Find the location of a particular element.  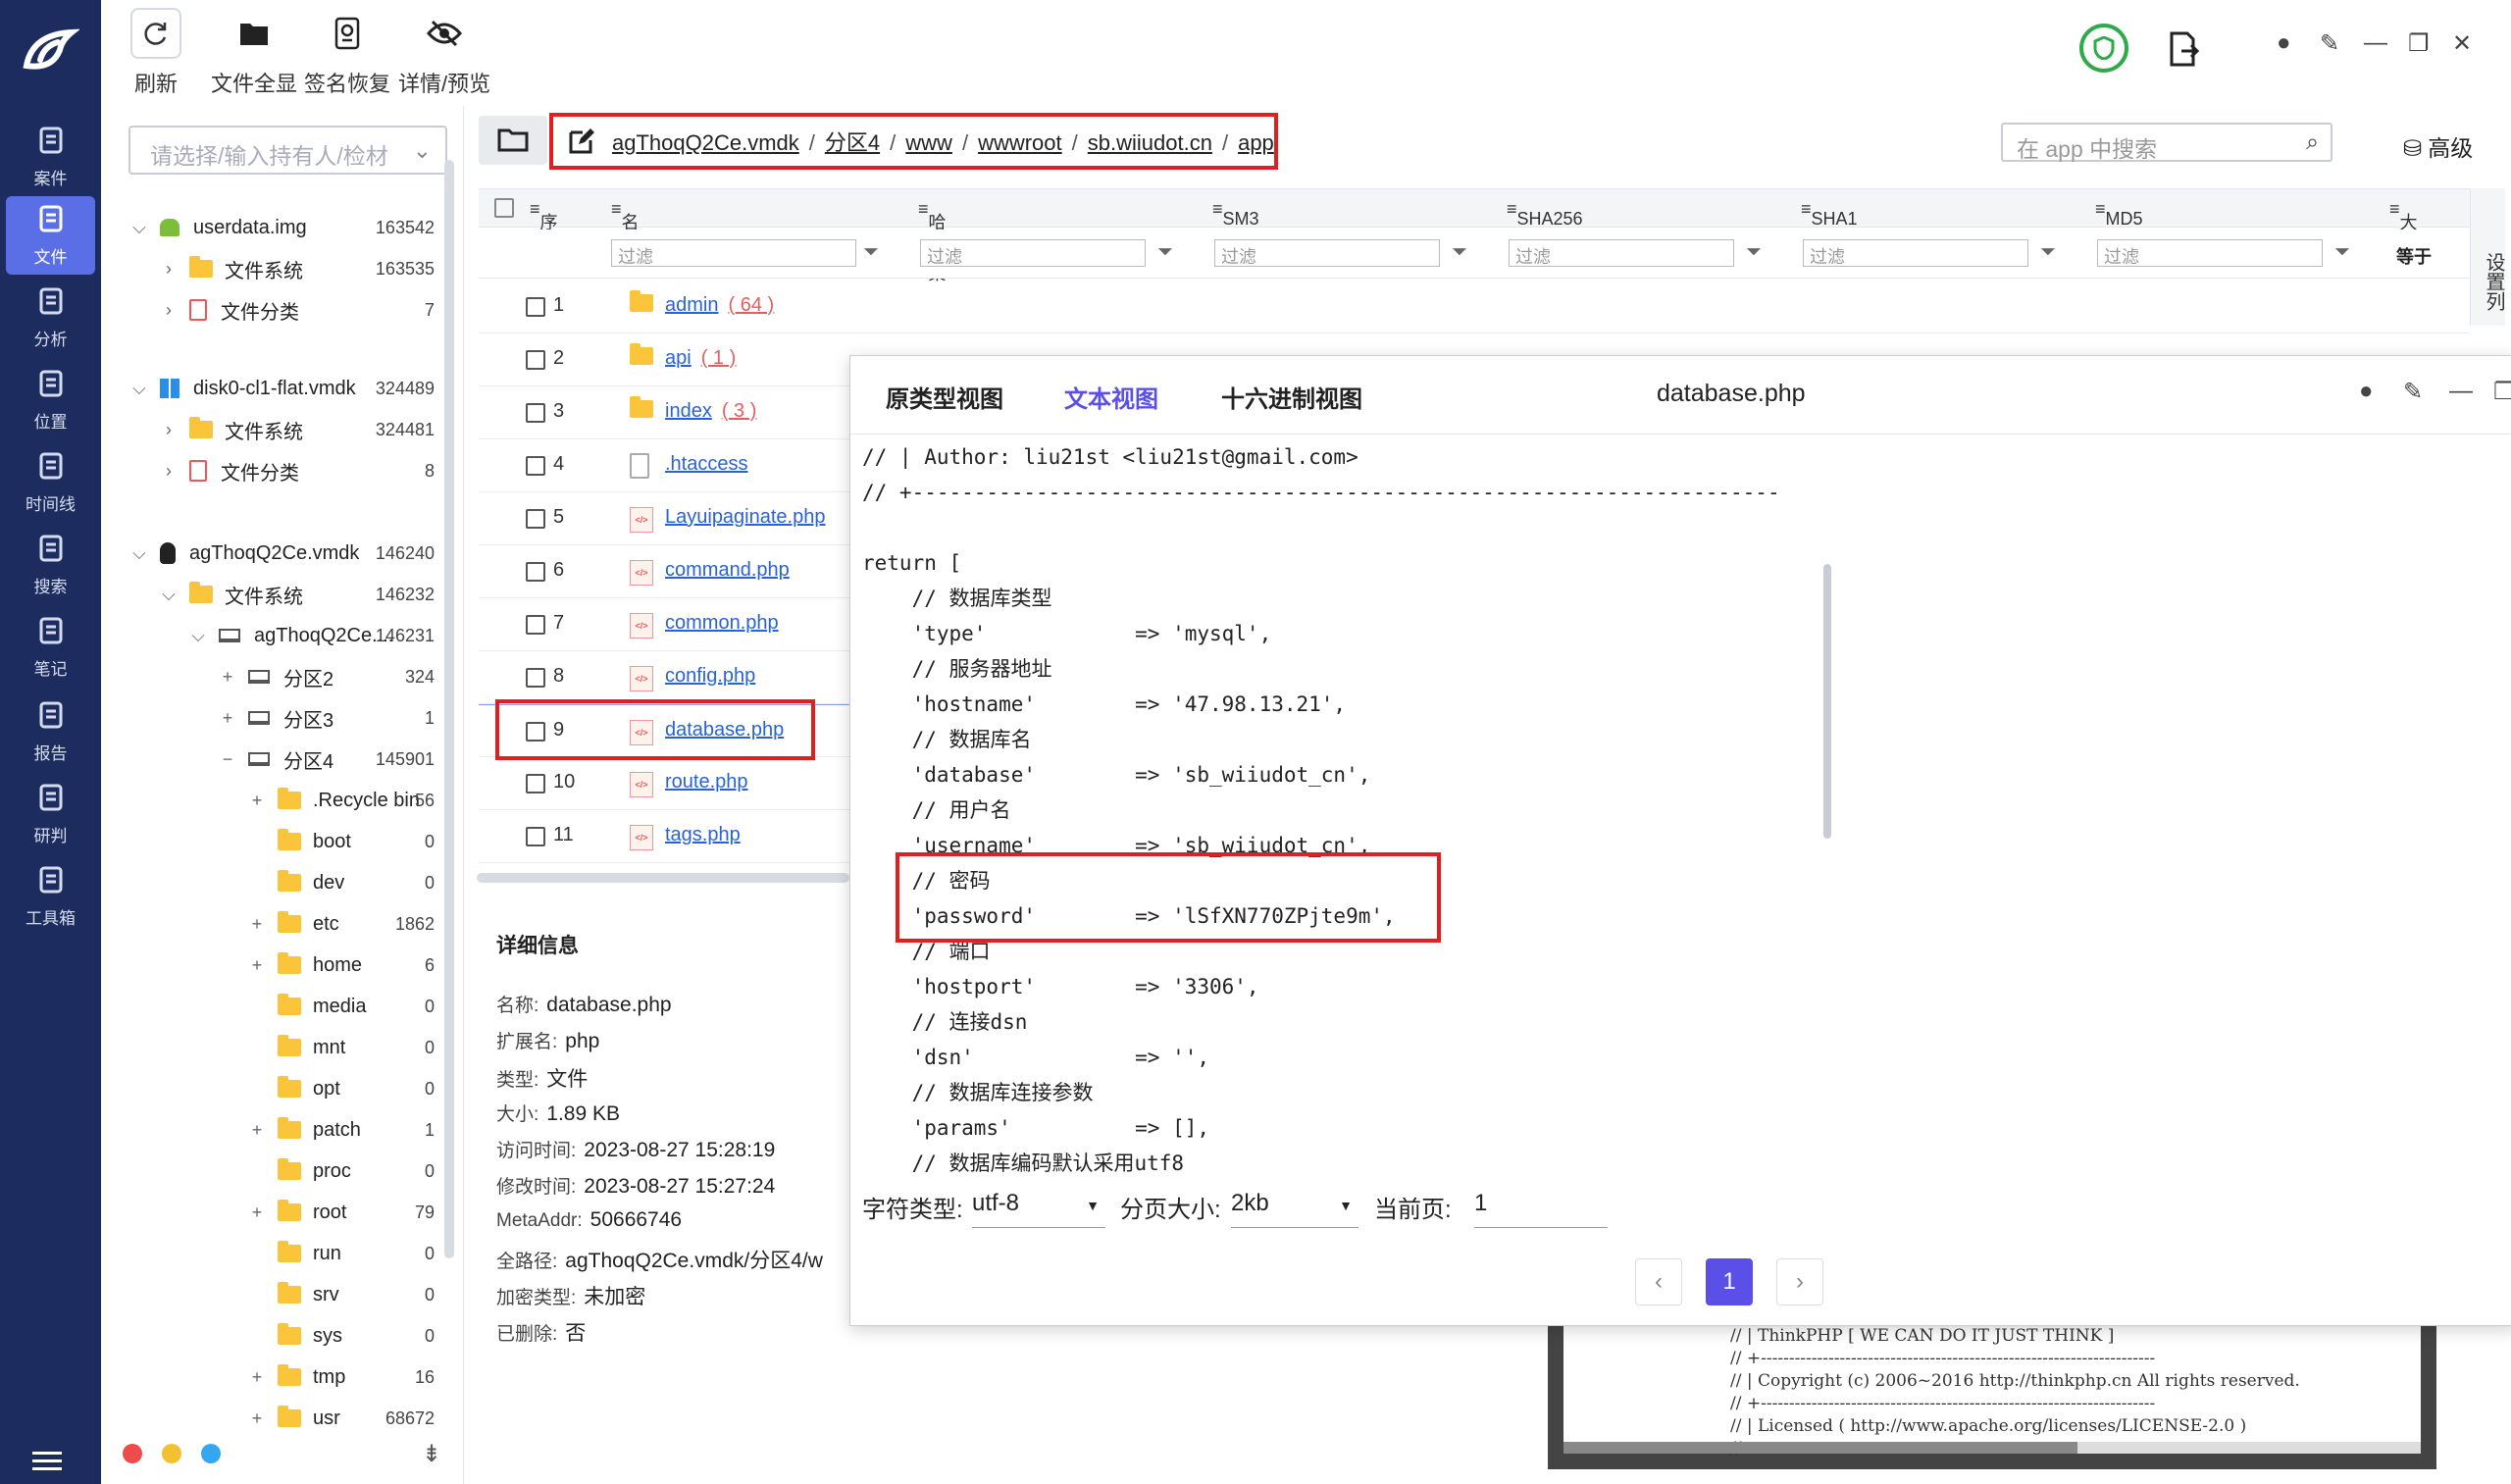

tree-node: › 文件系统 163535 is located at coordinates (268, 268).